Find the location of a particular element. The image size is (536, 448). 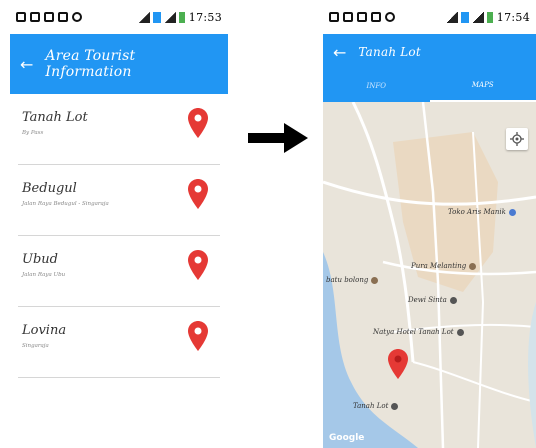

my-location-button is located at coordinates (517, 139).